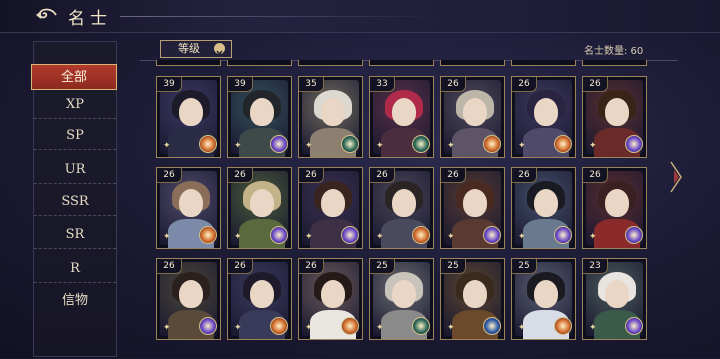 The height and width of the screenshot is (359, 720). What do you see at coordinates (75, 235) in the screenshot?
I see `sidebar-item-sr: SR` at bounding box center [75, 235].